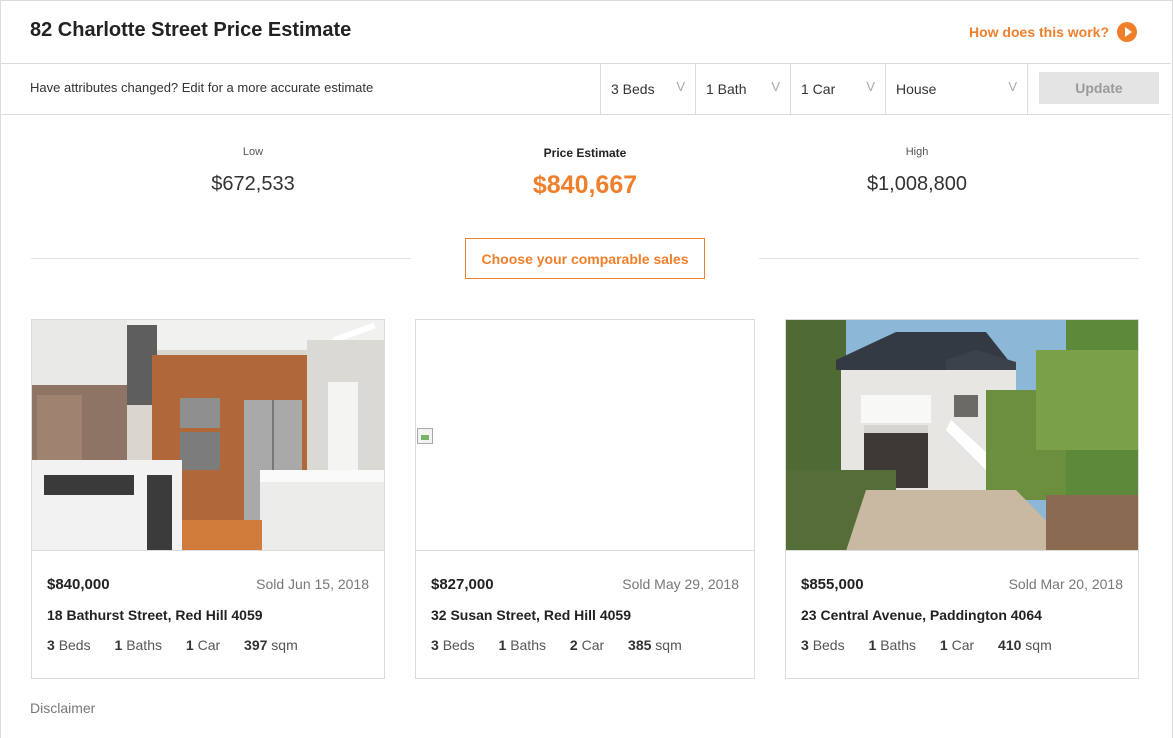 The image size is (1173, 738). Describe the element at coordinates (1025, 645) in the screenshot. I see `area-feature: 410 sqm` at that location.